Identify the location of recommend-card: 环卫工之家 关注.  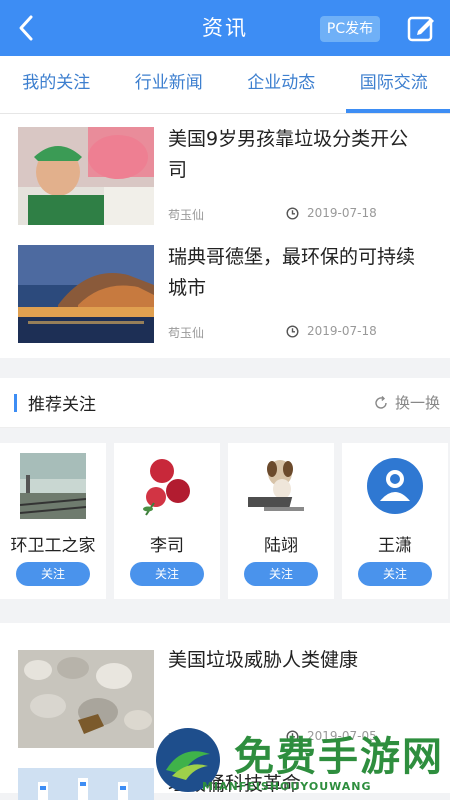
(53, 521).